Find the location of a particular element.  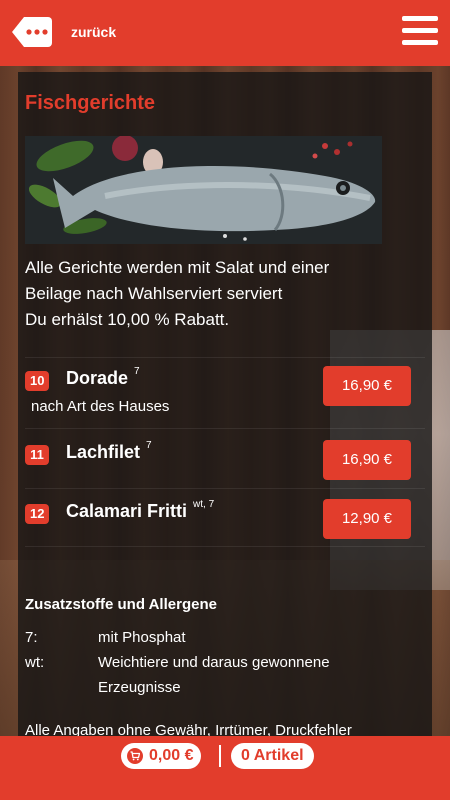

cart-total-button: 0,00 € is located at coordinates (161, 756).